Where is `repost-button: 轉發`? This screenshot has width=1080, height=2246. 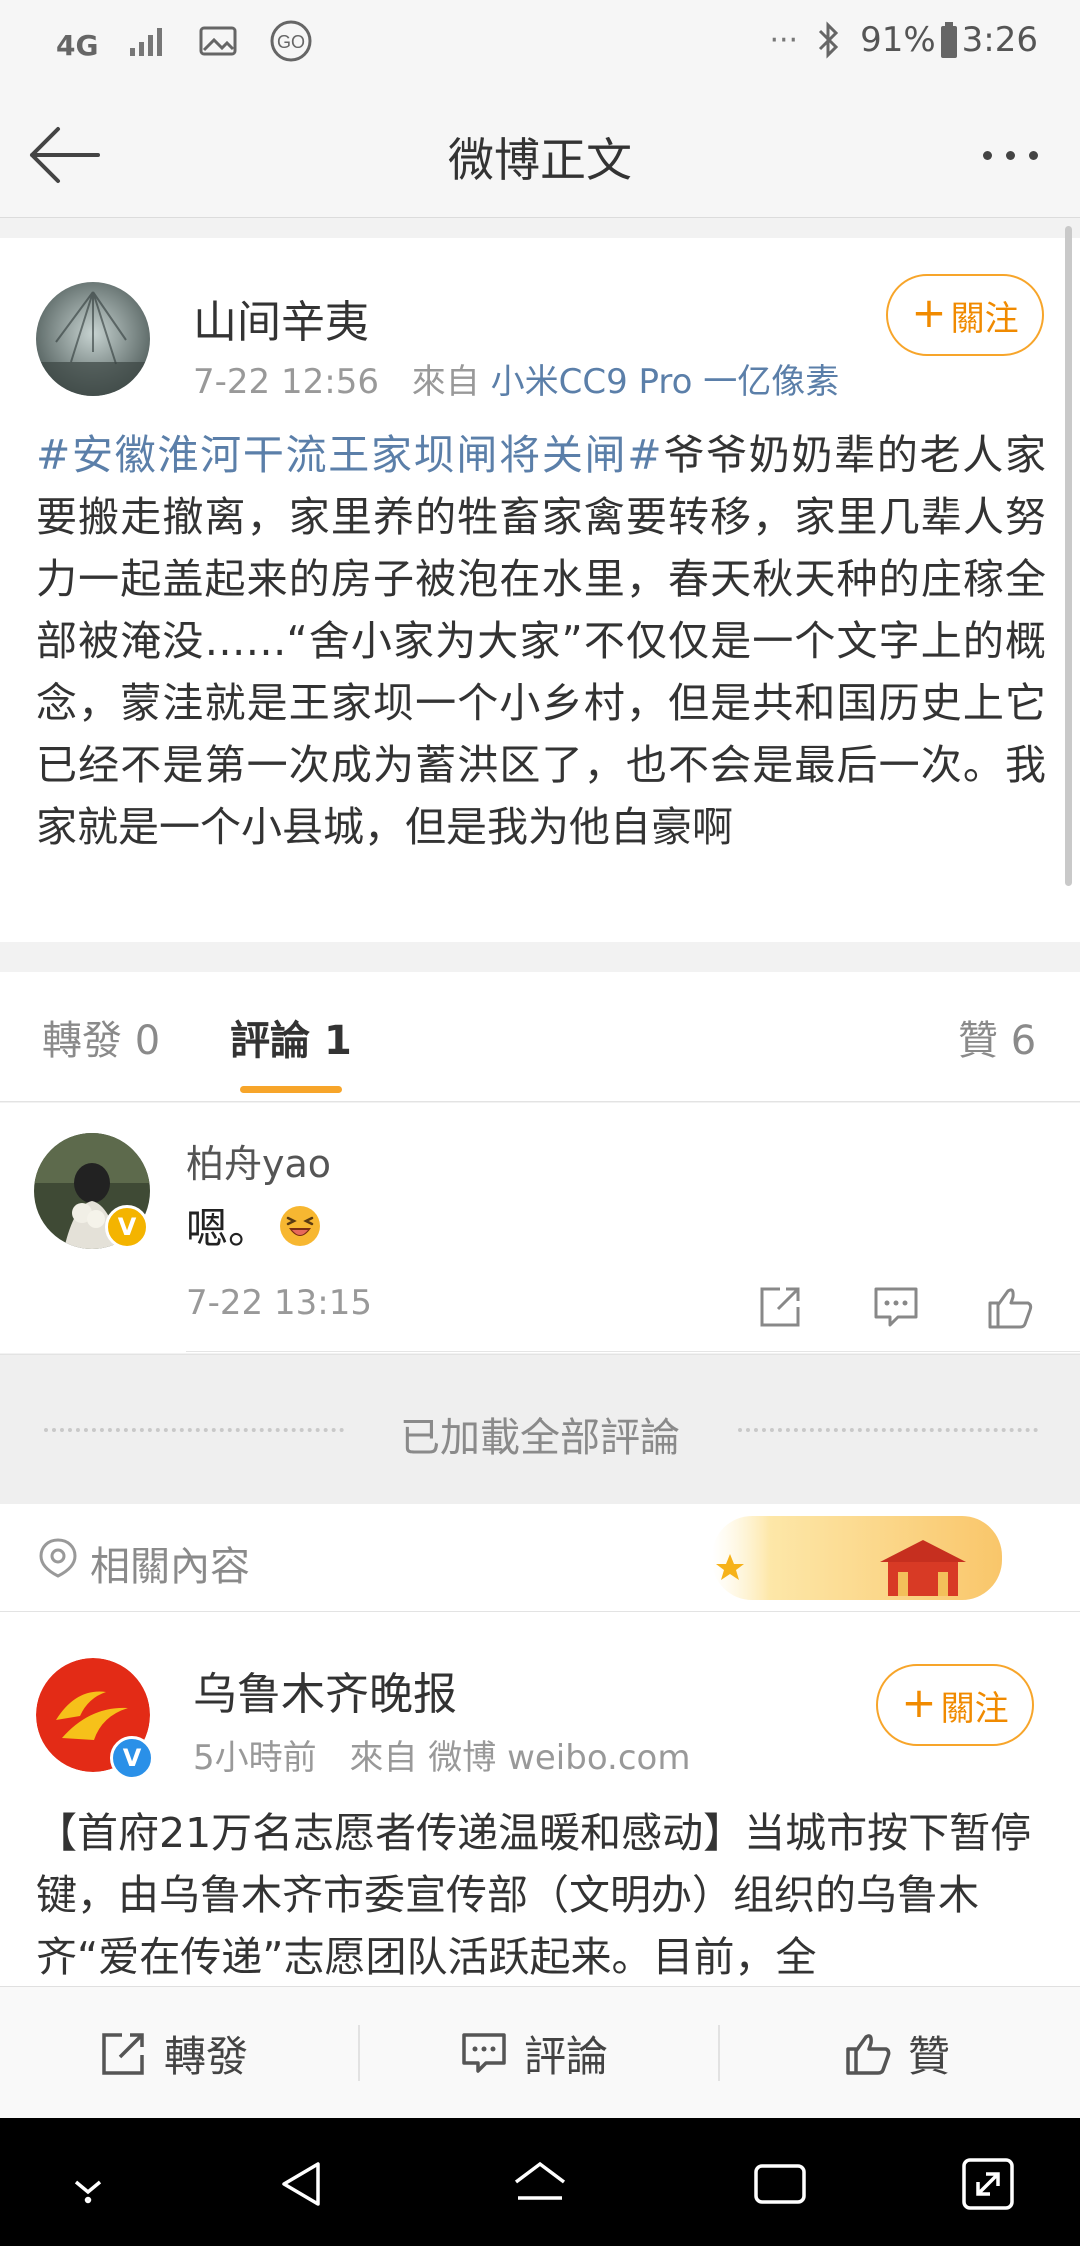 repost-button: 轉發 is located at coordinates (173, 2053).